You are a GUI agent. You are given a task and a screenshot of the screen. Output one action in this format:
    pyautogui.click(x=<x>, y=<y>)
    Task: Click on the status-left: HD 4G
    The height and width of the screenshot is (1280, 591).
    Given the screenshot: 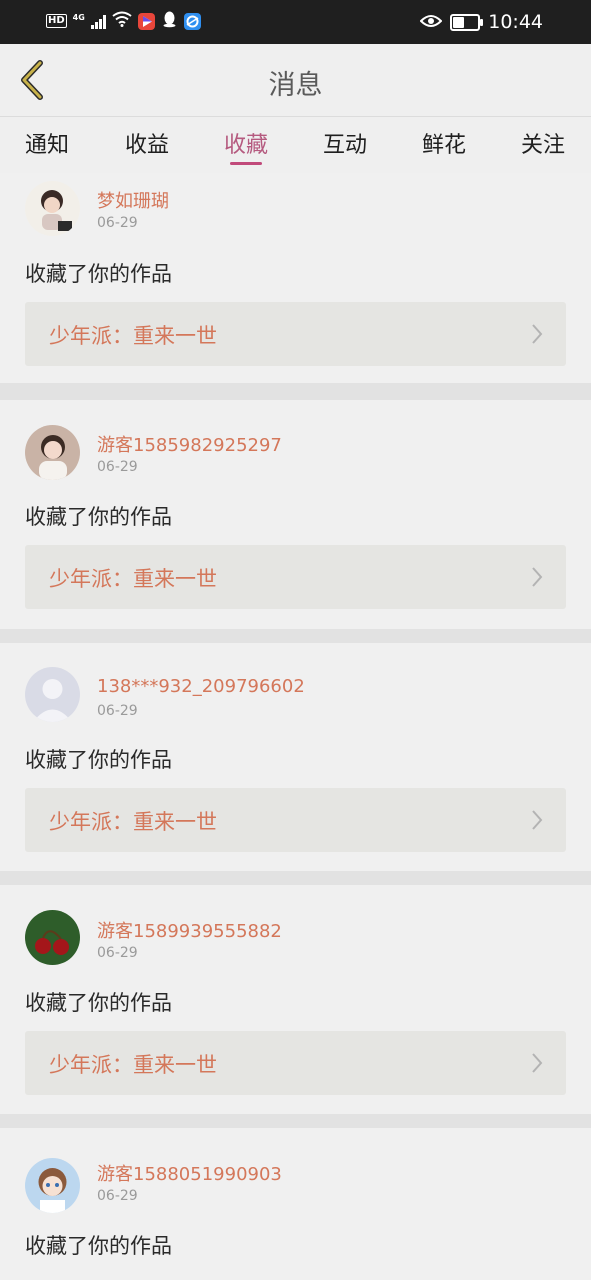 What is the action you would take?
    pyautogui.click(x=123, y=21)
    